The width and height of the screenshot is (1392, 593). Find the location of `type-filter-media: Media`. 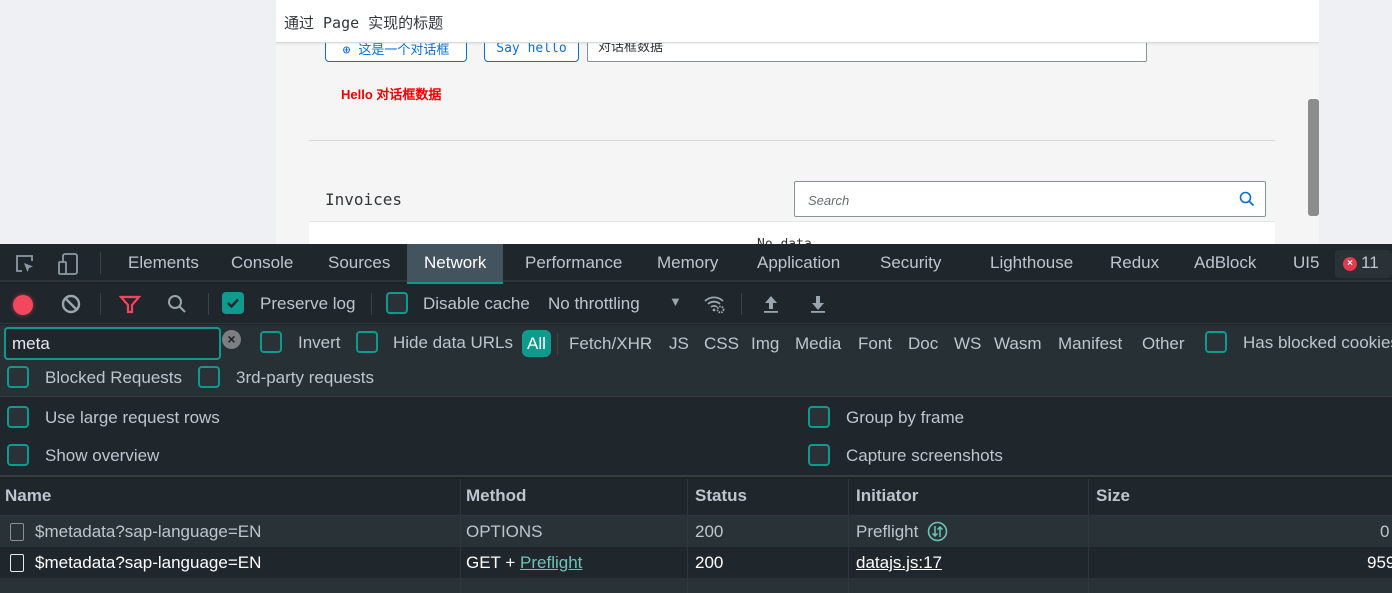

type-filter-media: Media is located at coordinates (818, 343).